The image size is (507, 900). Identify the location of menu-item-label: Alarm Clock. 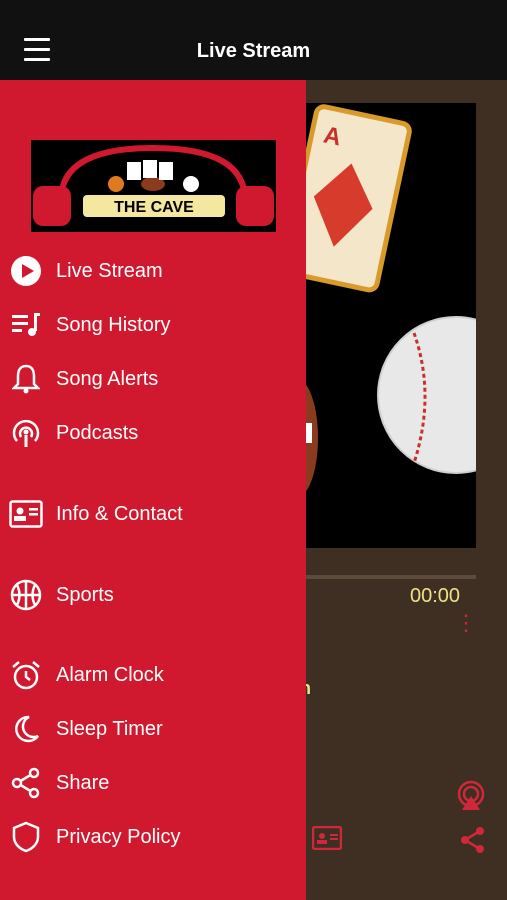
(110, 674).